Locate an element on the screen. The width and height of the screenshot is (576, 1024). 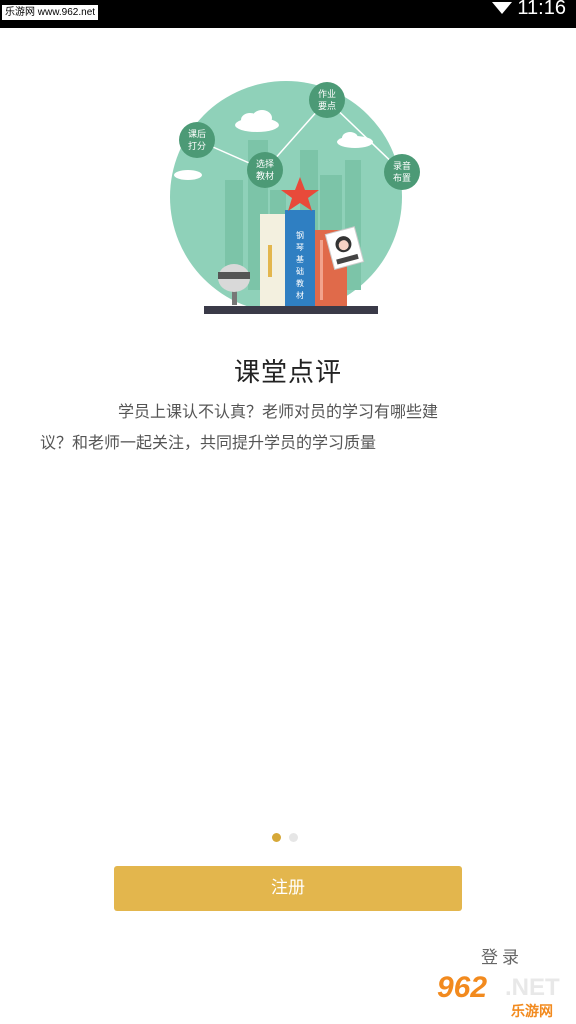
page-dot-active is located at coordinates (276, 837).